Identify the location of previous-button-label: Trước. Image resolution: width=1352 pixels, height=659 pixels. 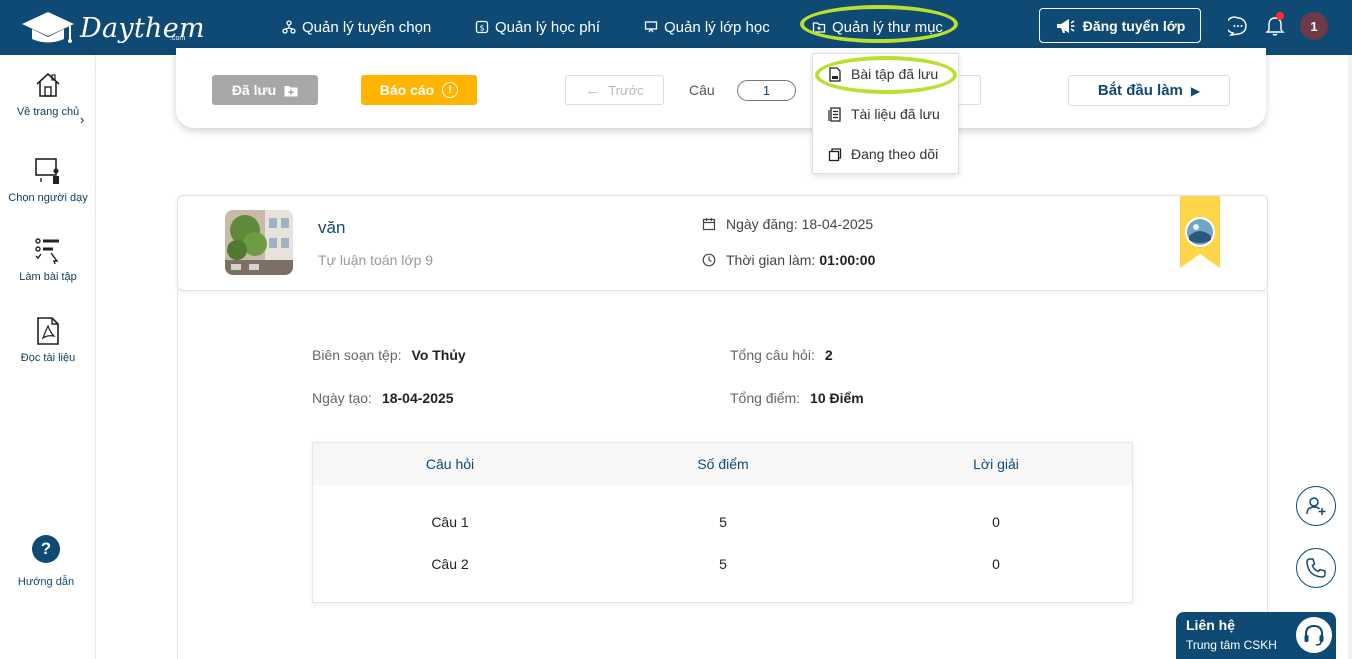
(626, 90).